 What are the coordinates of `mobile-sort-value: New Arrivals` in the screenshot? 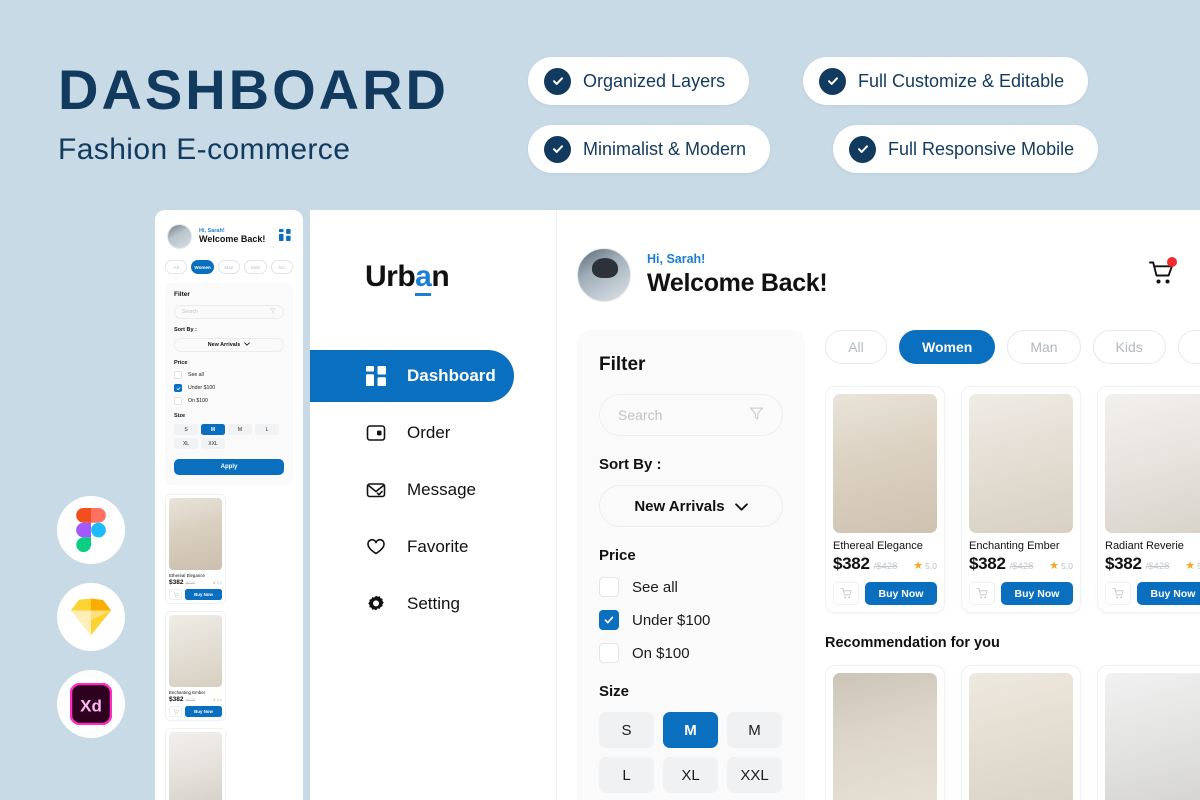 It's located at (224, 345).